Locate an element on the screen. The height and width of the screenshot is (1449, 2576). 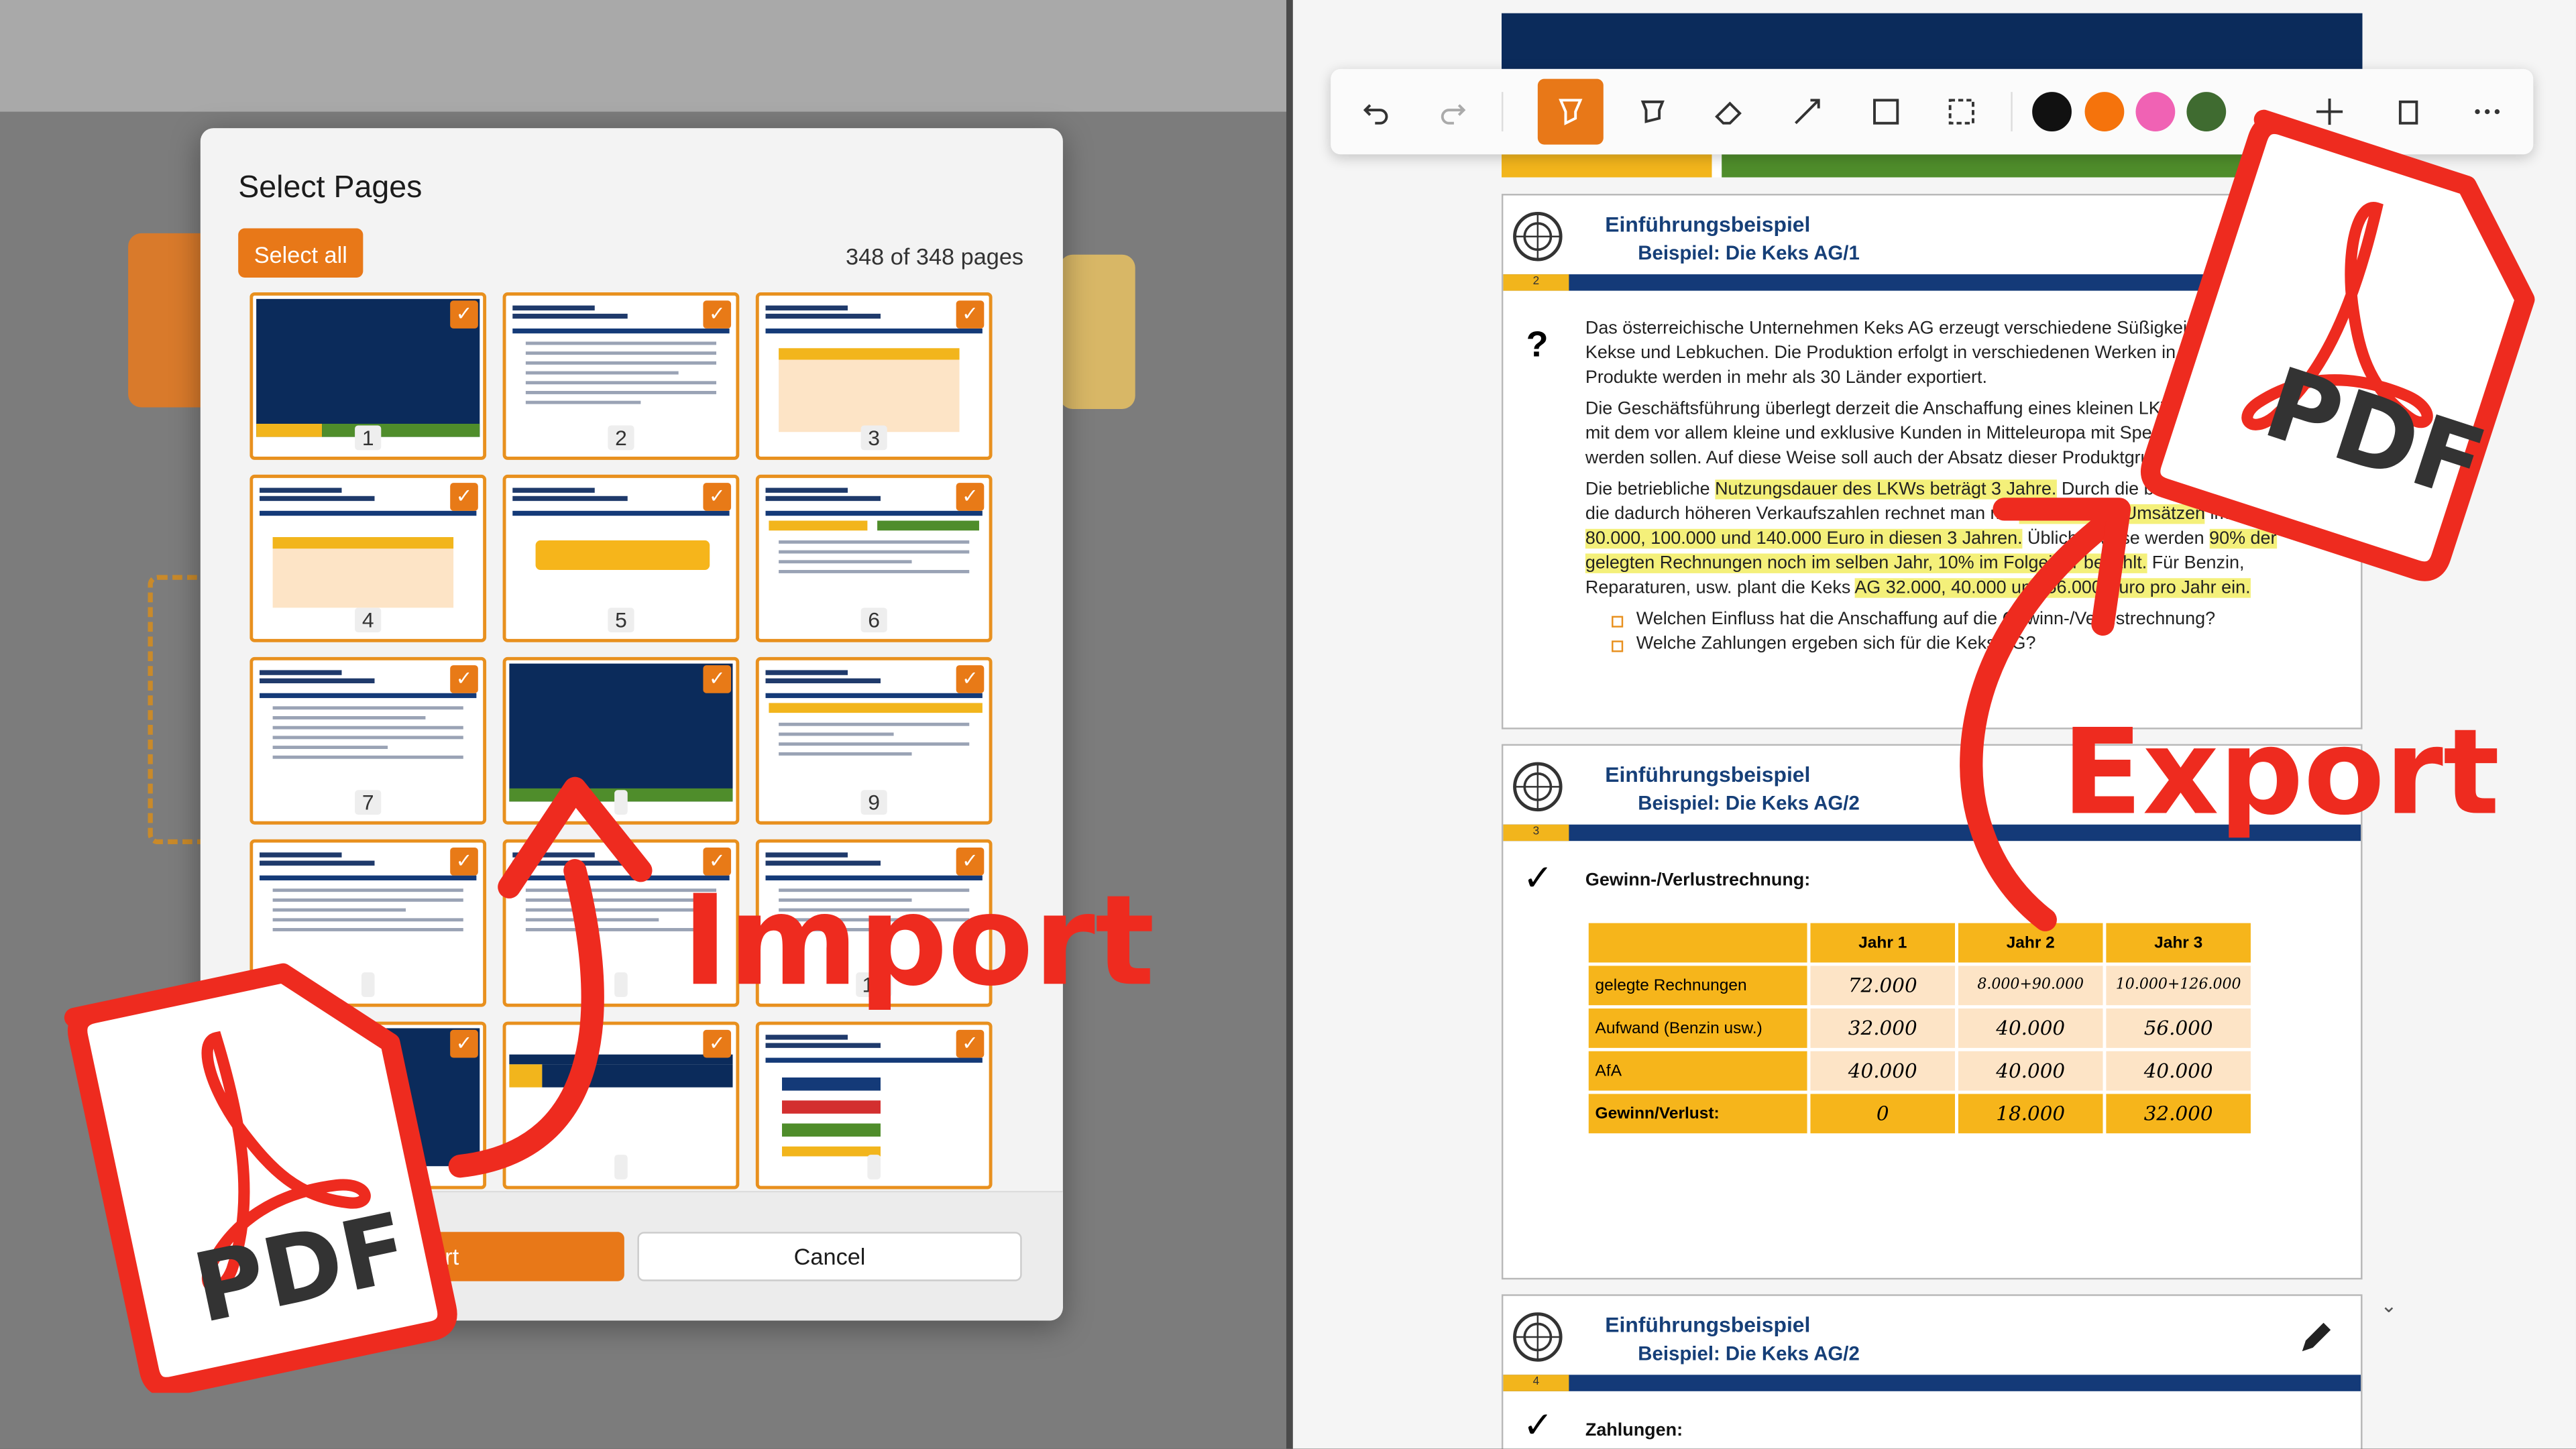
pen-icon is located at coordinates (2316, 1337).